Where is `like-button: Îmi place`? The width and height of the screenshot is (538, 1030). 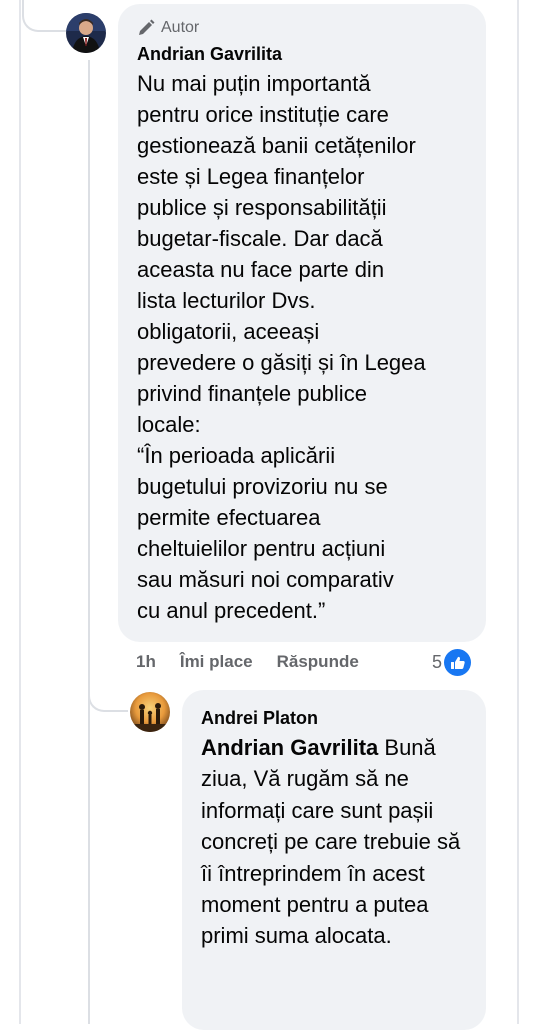
like-button: Îmi place is located at coordinates (216, 662).